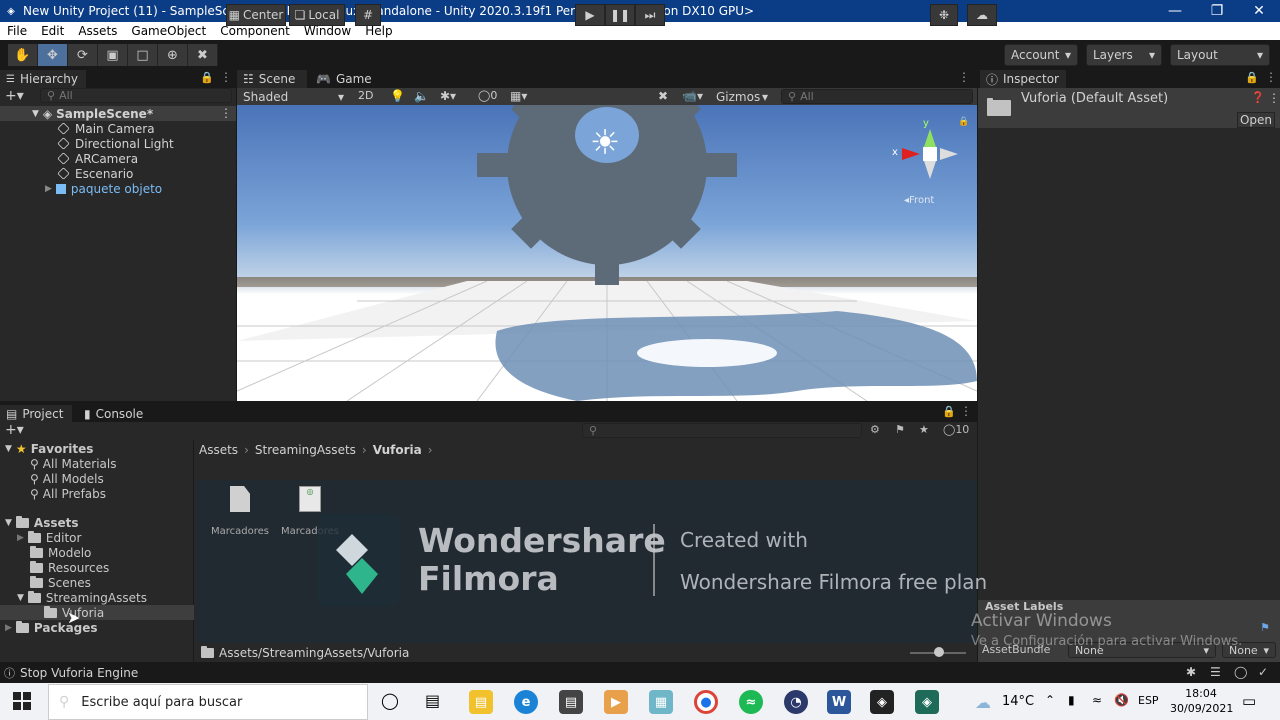  I want to click on folder-scenes: Scenes, so click(60, 582).